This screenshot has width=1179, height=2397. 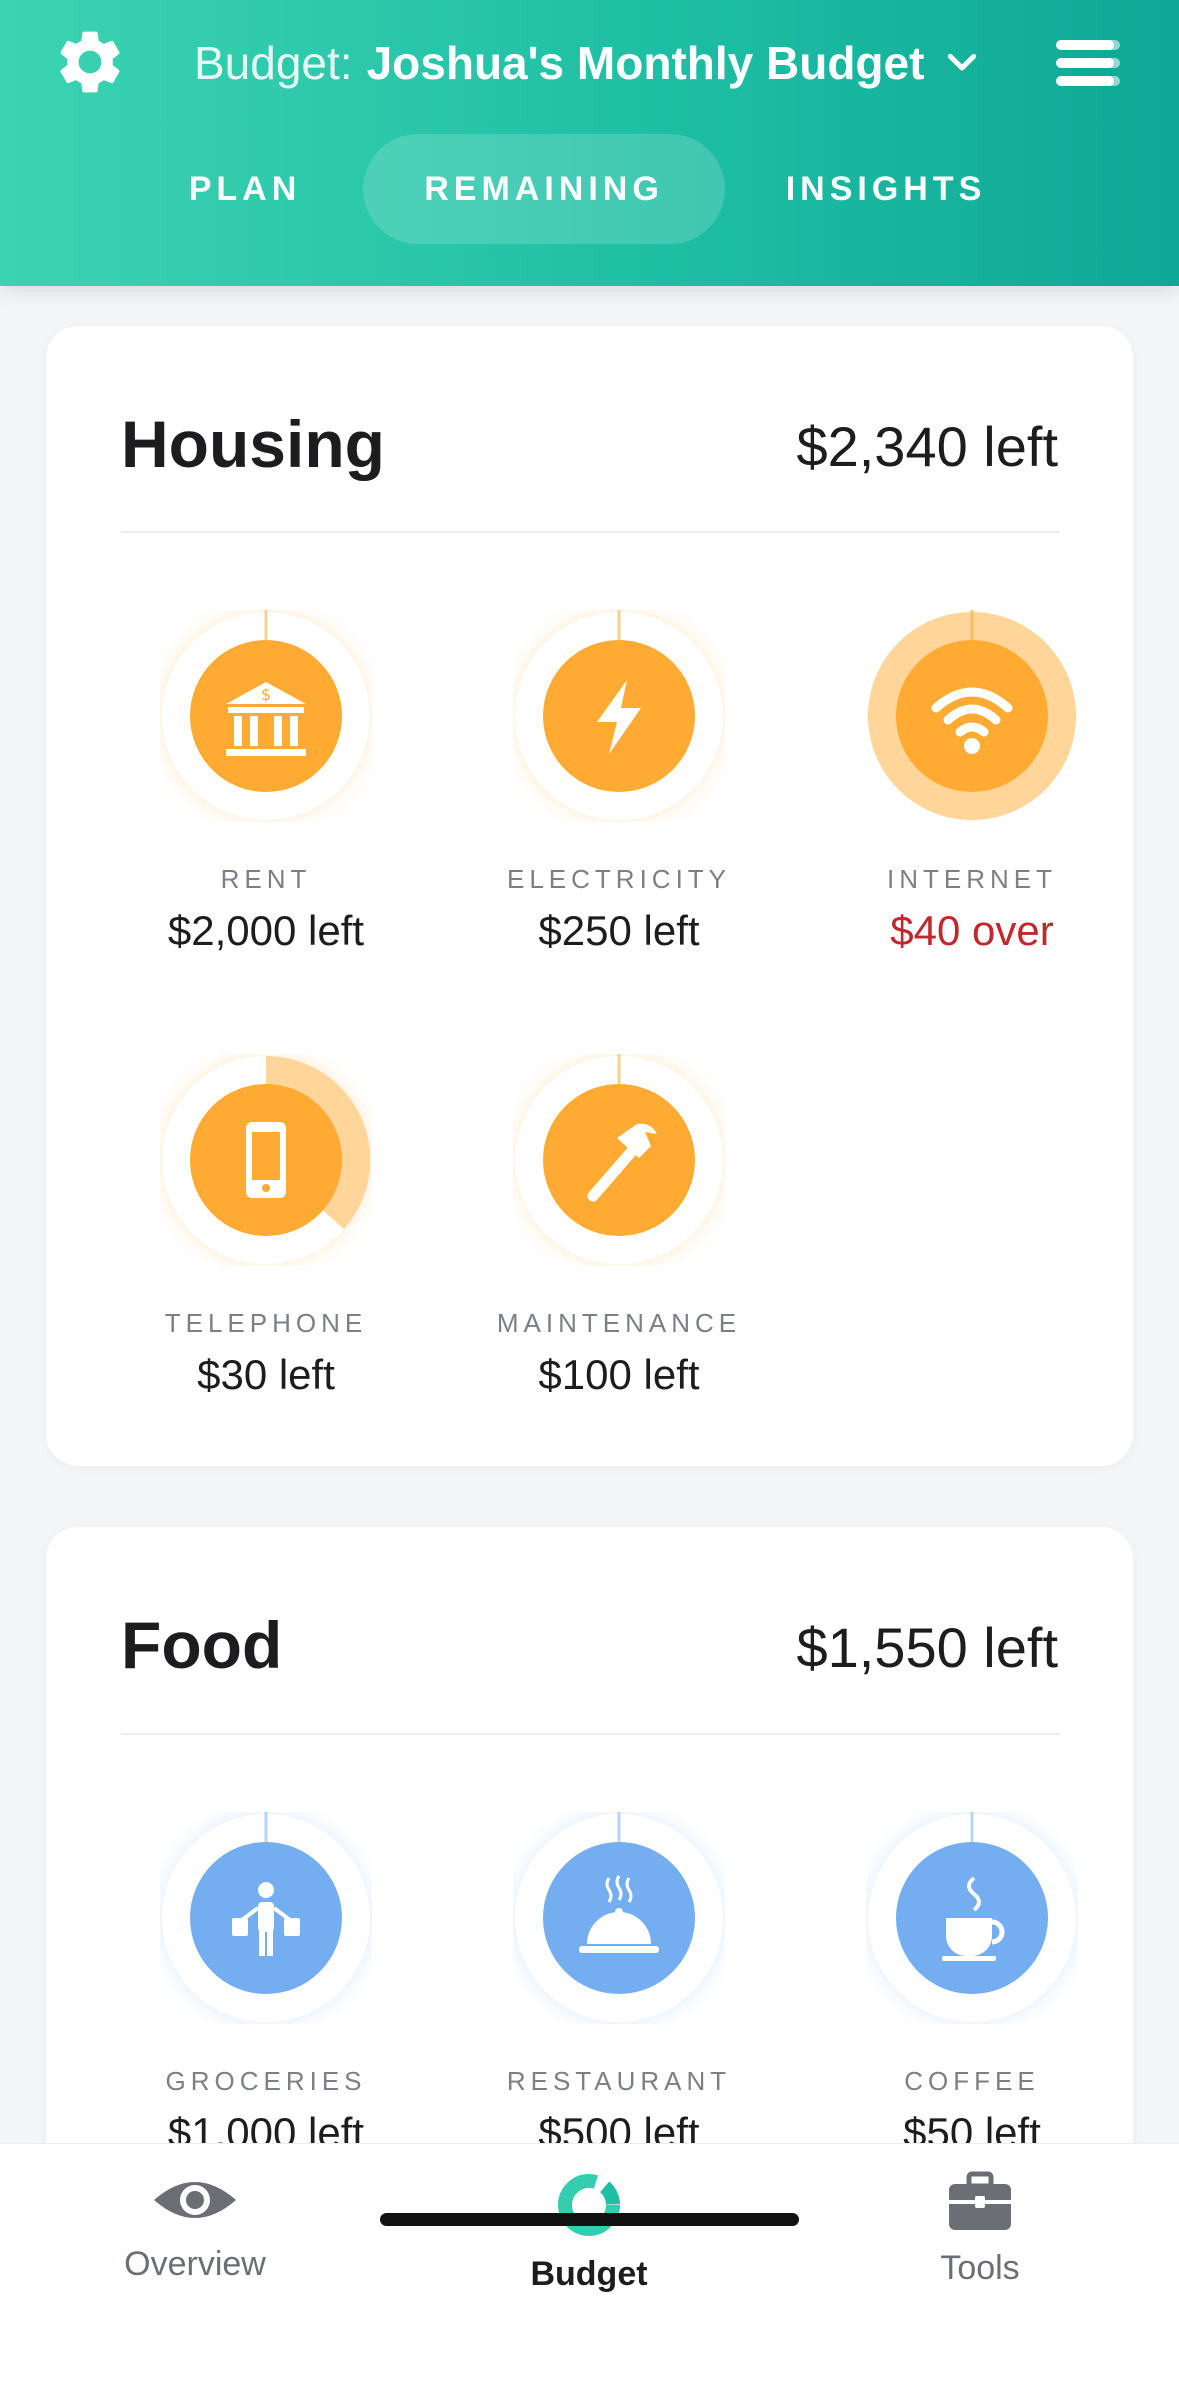 I want to click on chevron-down-icon, so click(x=962, y=62).